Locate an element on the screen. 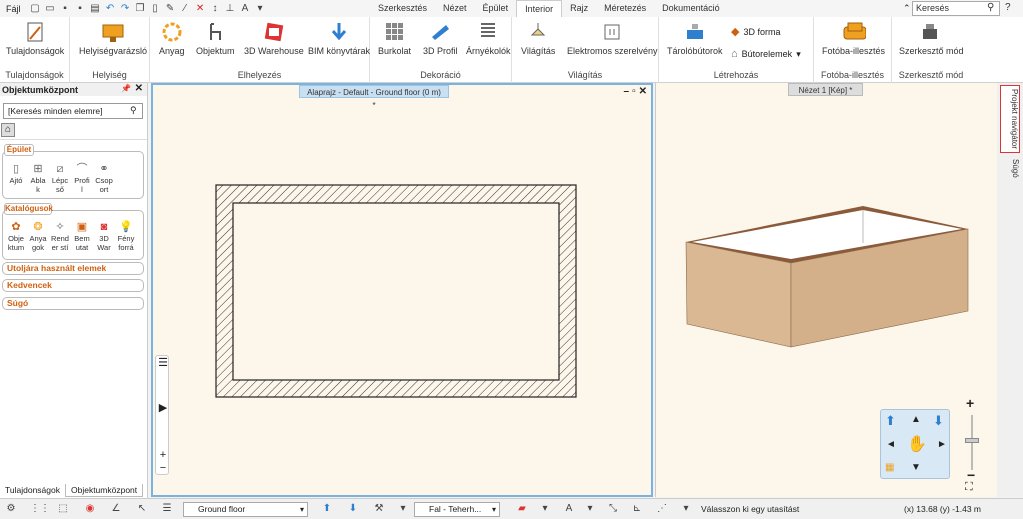 The height and width of the screenshot is (519, 1023). warehouse-button: 3D Warehouse is located at coordinates (274, 38).